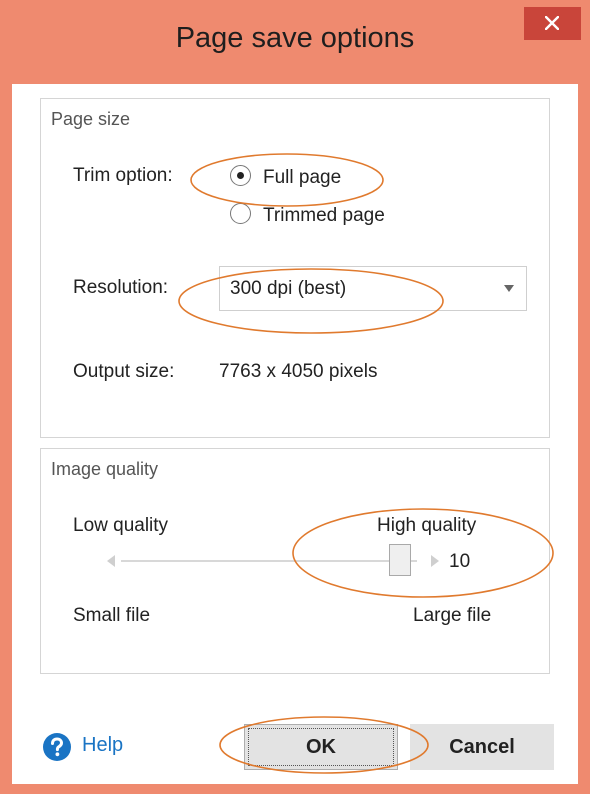 This screenshot has height=794, width=590. I want to click on output-size-label: Output size:, so click(124, 371).